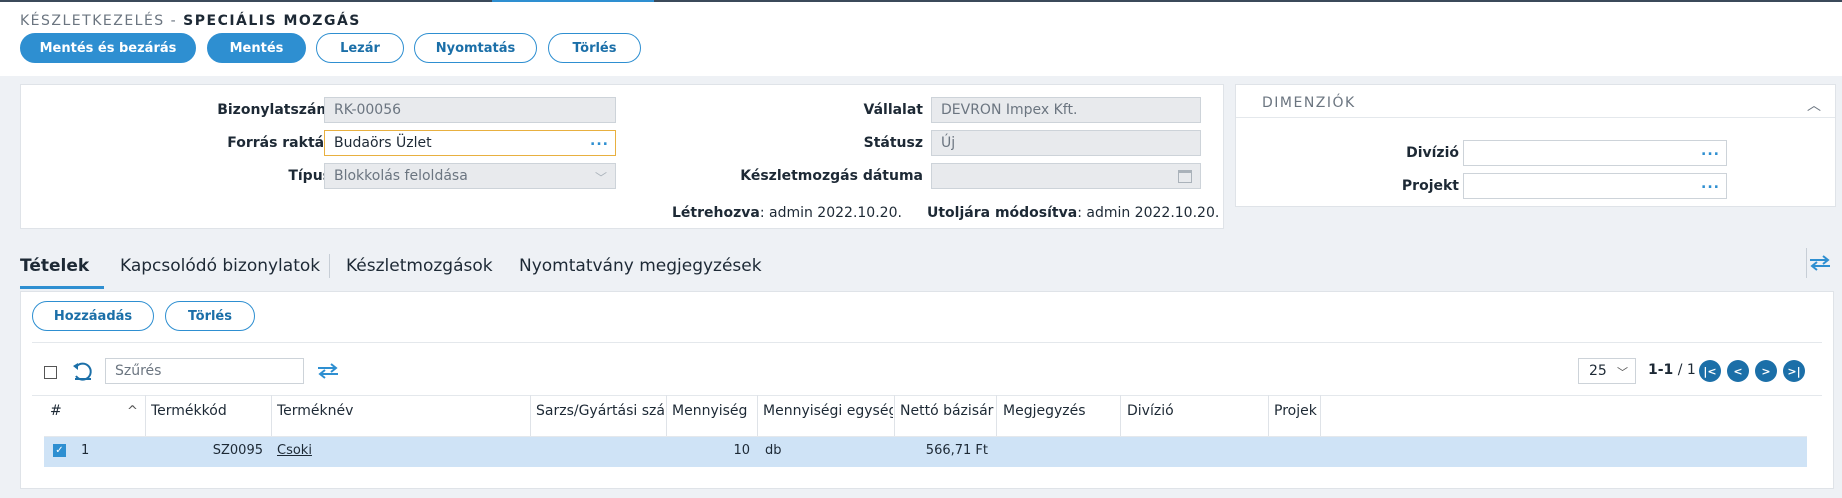  Describe the element at coordinates (470, 110) in the screenshot. I see `doc-number-field: RK-00056` at that location.